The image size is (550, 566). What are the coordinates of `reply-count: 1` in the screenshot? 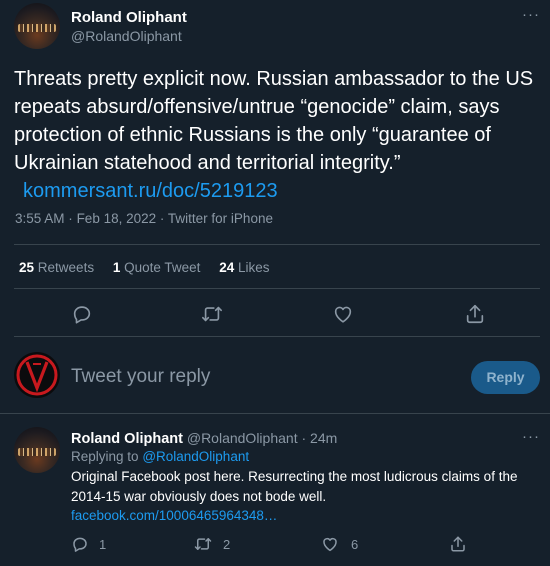 It's located at (103, 544).